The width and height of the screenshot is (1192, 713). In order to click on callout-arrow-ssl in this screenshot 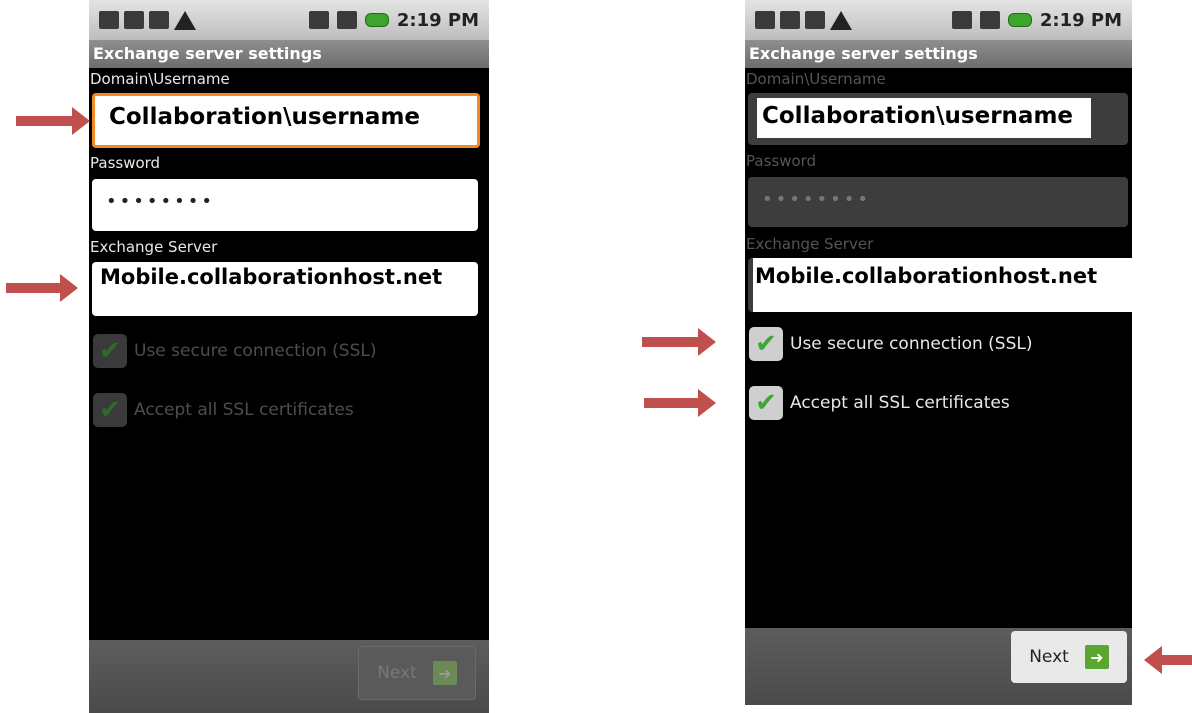, I will do `click(679, 342)`.